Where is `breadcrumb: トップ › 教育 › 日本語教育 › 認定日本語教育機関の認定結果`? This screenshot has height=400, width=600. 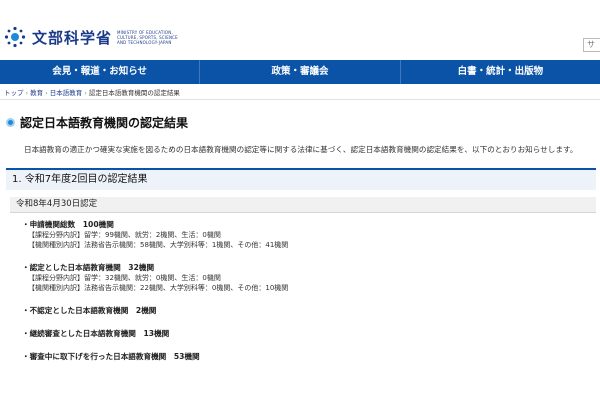
breadcrumb: トップ › 教育 › 日本語教育 › 認定日本語教育機関の認定結果 is located at coordinates (92, 92).